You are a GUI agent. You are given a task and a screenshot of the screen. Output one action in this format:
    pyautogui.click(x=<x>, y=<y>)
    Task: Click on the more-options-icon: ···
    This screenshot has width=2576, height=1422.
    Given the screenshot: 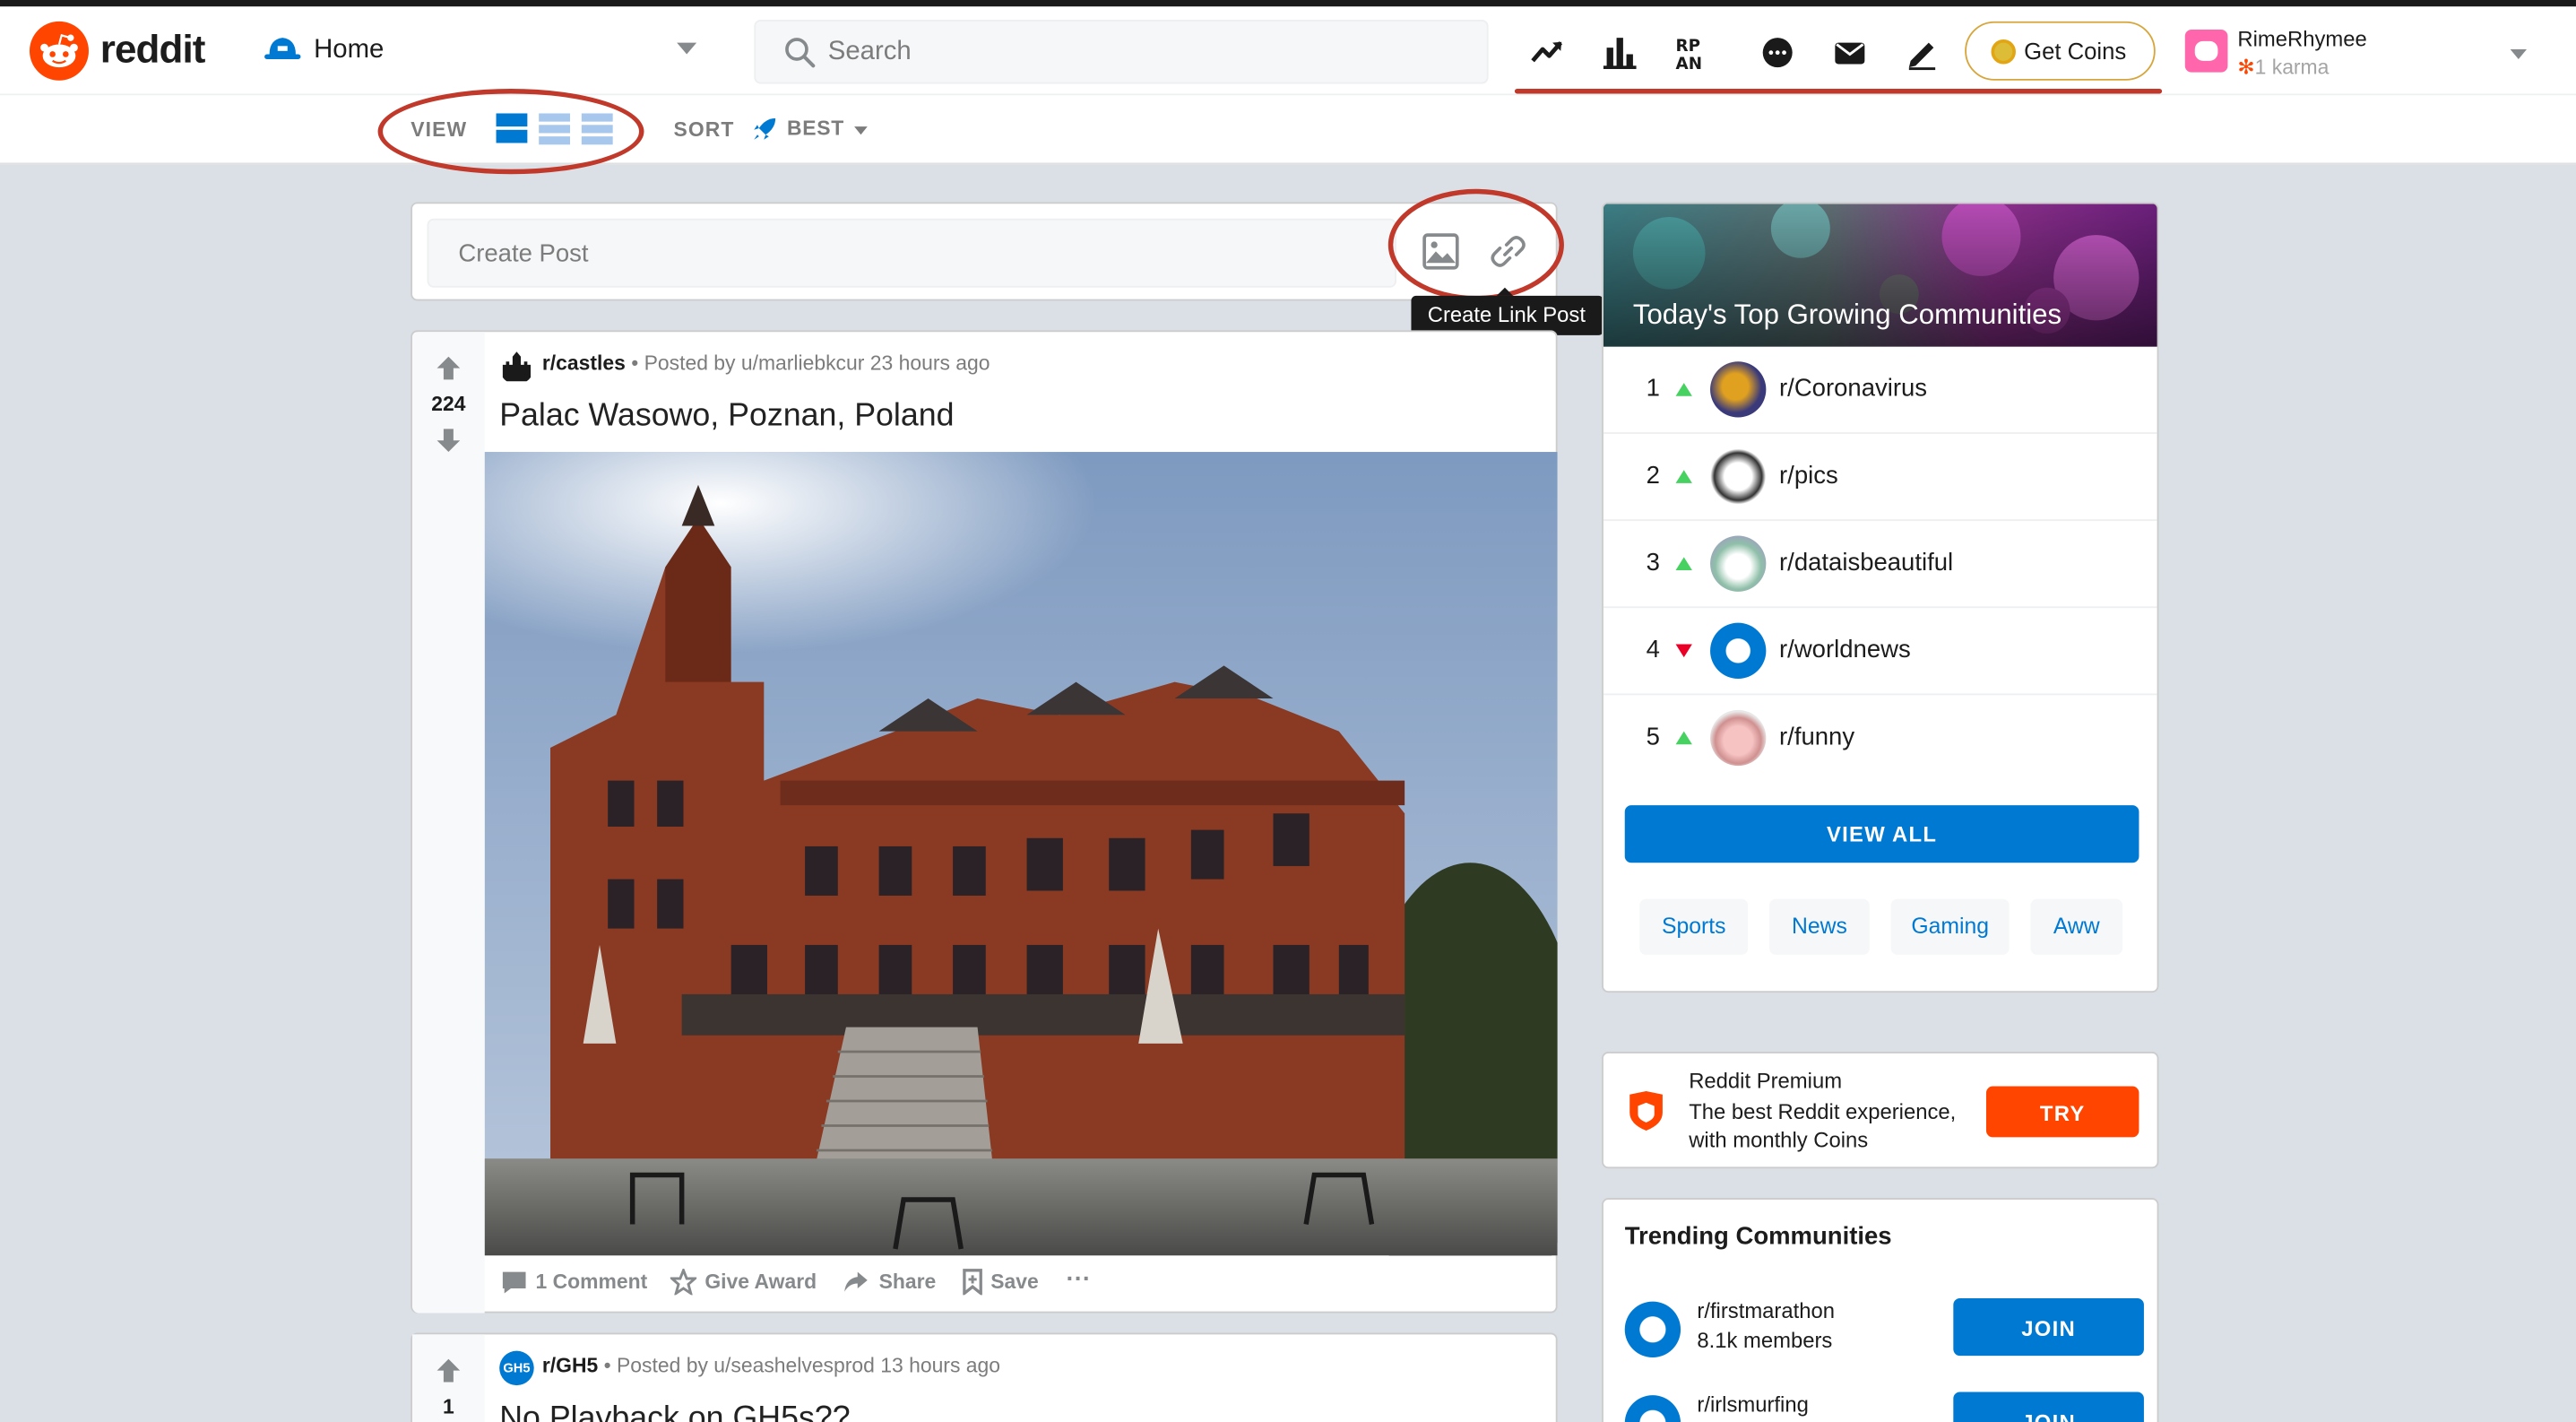 What is the action you would take?
    pyautogui.click(x=1079, y=1279)
    